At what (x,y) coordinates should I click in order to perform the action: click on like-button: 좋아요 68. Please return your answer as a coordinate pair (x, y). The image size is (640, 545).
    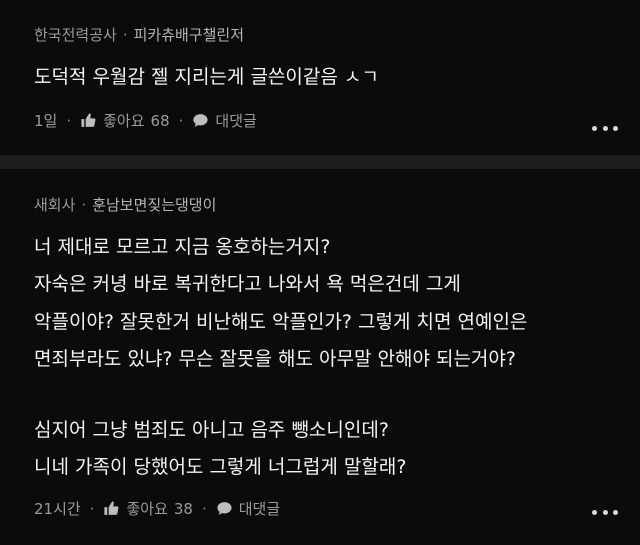
    Looking at the image, I should click on (125, 120).